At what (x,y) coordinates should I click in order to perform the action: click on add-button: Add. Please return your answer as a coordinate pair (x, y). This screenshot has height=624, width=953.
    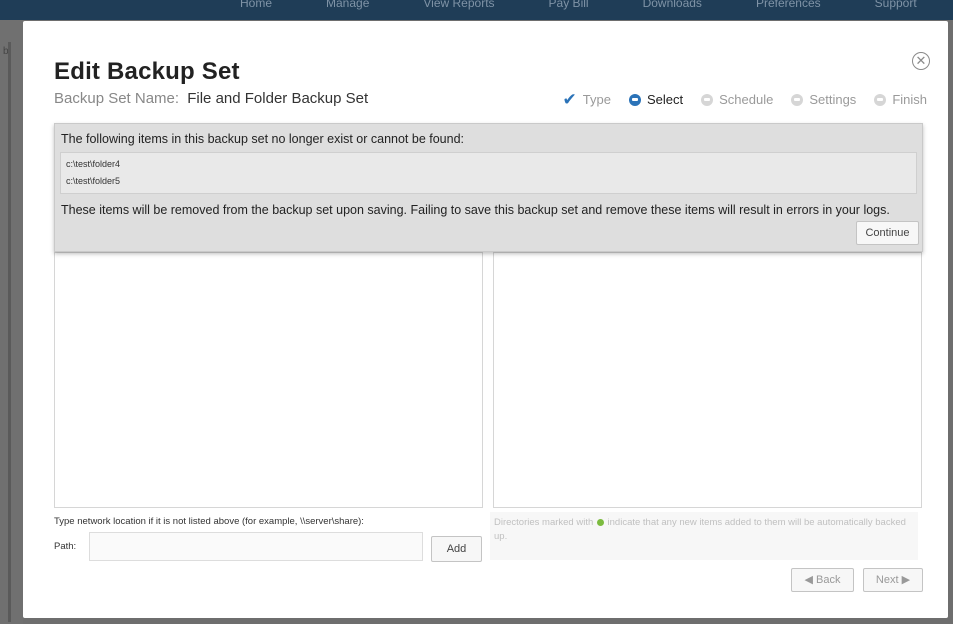
    Looking at the image, I should click on (456, 549).